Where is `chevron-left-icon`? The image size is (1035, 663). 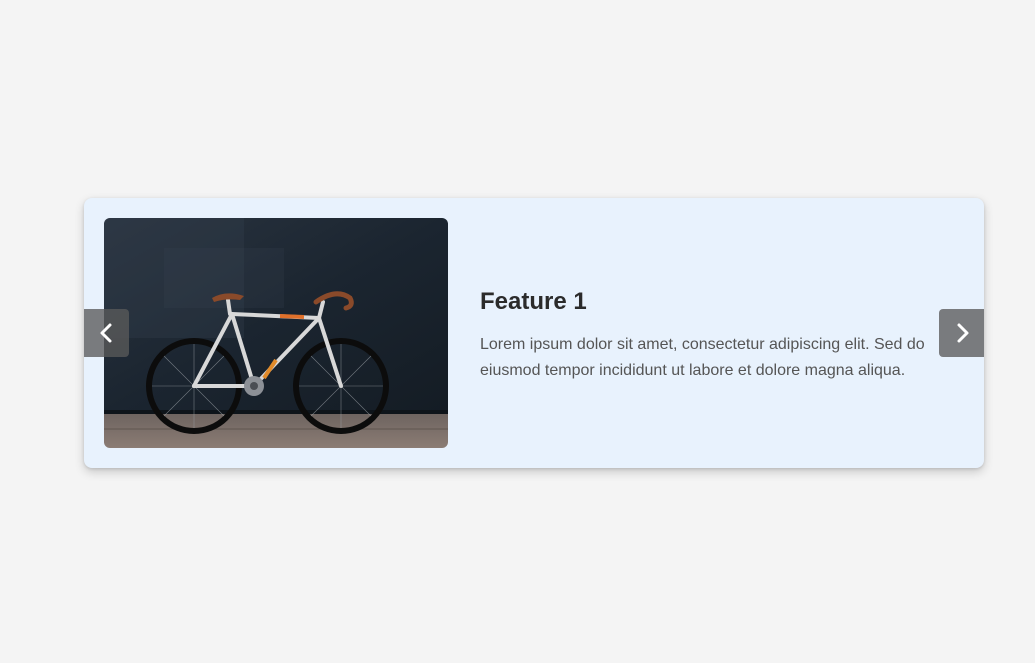 chevron-left-icon is located at coordinates (107, 333).